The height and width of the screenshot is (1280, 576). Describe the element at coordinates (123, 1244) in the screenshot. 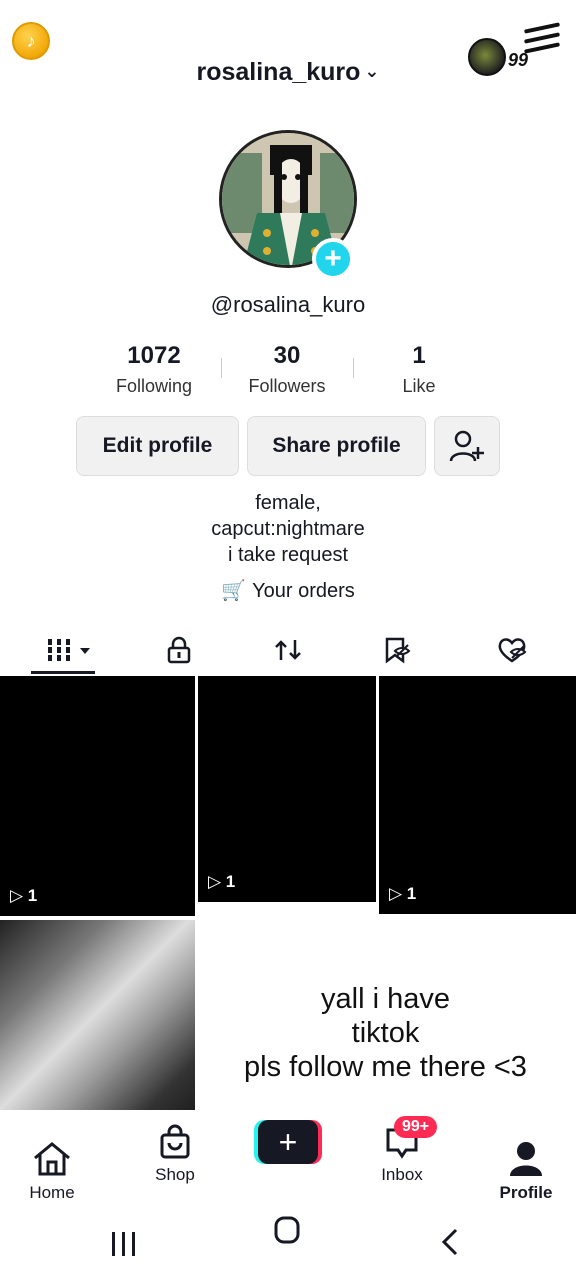

I see `recent-apps-icon` at that location.